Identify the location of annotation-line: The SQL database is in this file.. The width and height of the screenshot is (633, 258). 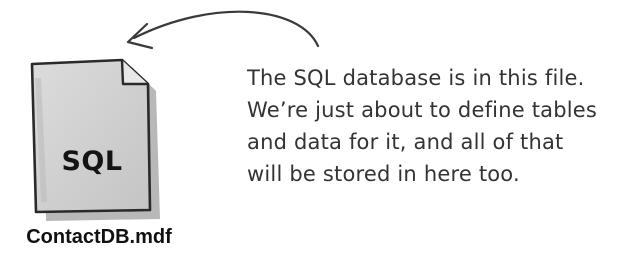
(416, 78).